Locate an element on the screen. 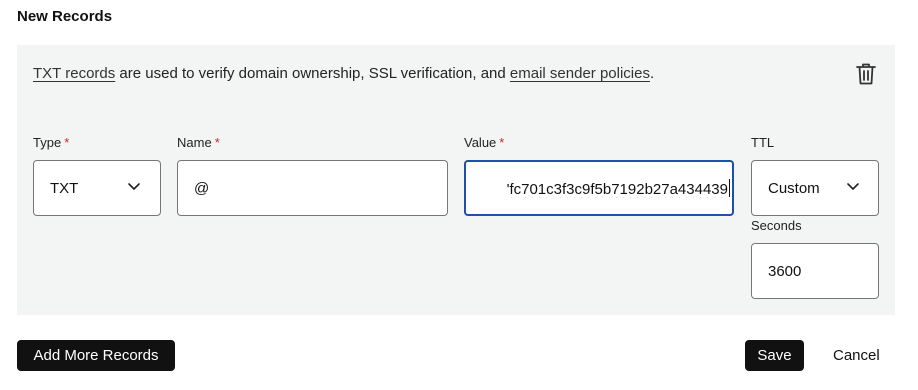  ttl-select: Custom is located at coordinates (815, 188).